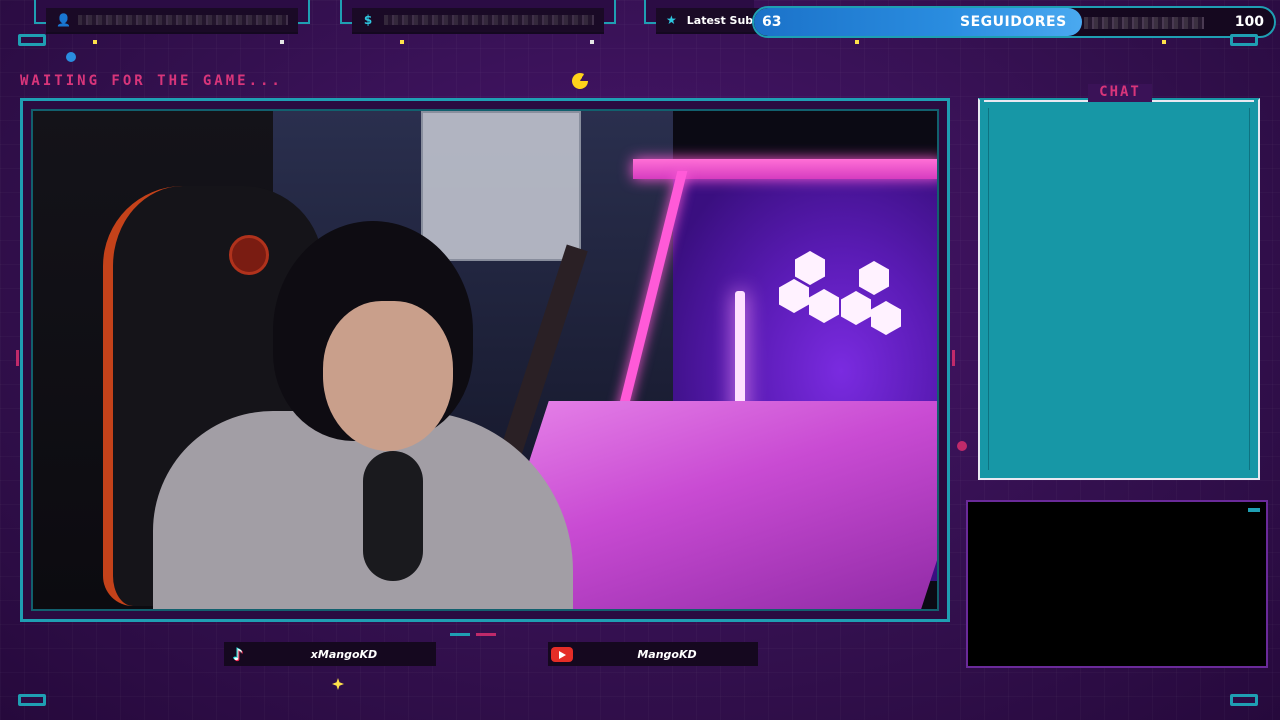 This screenshot has width=1280, height=720. What do you see at coordinates (1120, 93) in the screenshot?
I see `chat-title: CHAT` at bounding box center [1120, 93].